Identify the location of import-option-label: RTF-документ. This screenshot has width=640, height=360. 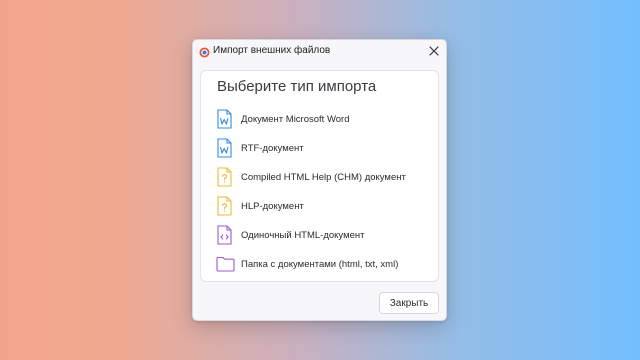
(272, 148).